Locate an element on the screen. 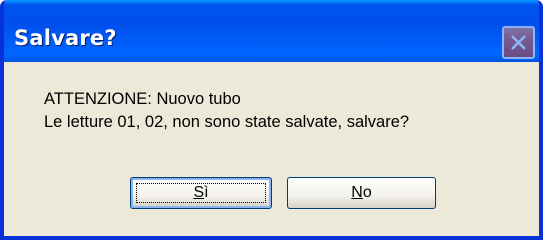 The image size is (543, 240). no-label-rest: o is located at coordinates (367, 192).